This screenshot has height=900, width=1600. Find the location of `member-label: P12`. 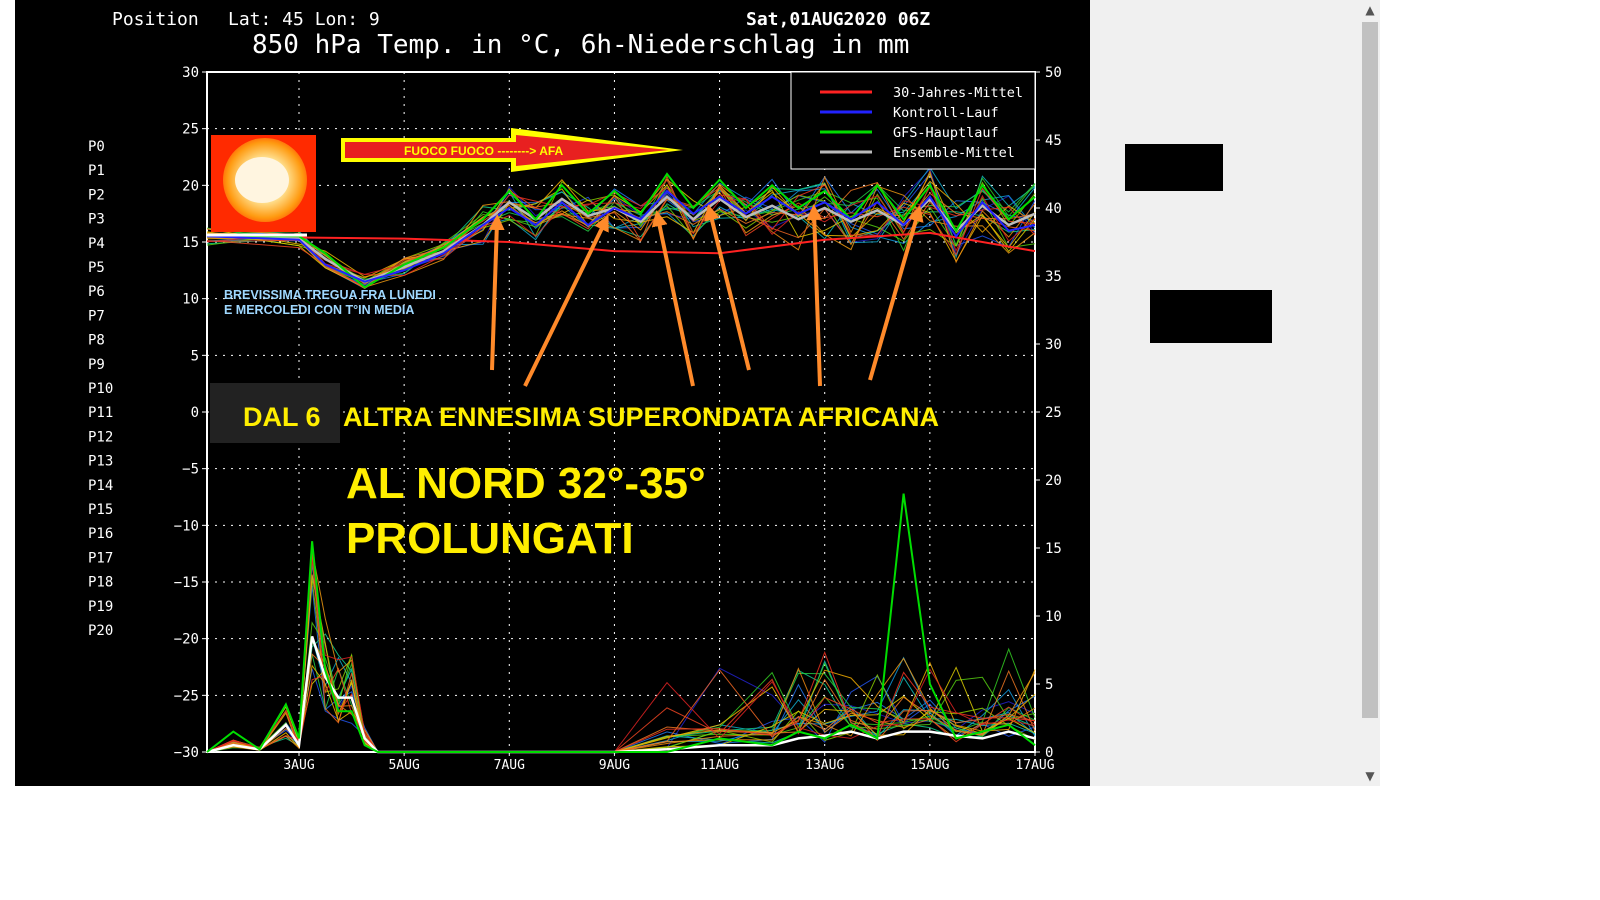

member-label: P12 is located at coordinates (100, 437).